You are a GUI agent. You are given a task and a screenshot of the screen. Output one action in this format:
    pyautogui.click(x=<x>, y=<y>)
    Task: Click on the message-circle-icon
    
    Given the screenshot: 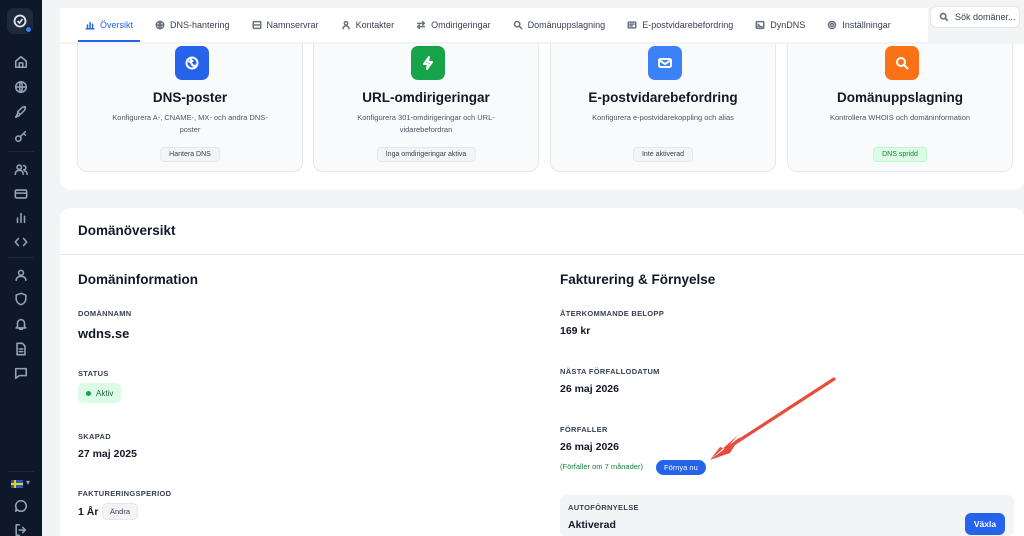 What is the action you would take?
    pyautogui.click(x=21, y=506)
    